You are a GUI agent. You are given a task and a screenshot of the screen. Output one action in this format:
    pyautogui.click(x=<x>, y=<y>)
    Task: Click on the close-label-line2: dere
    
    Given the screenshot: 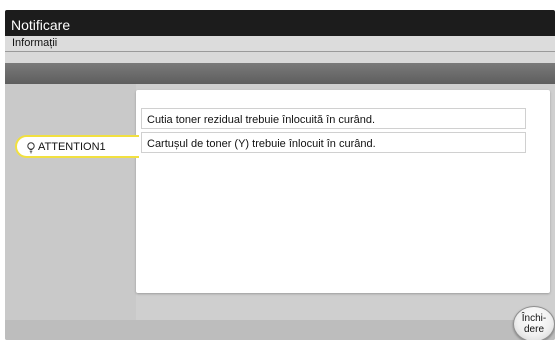 What is the action you would take?
    pyautogui.click(x=533, y=329)
    